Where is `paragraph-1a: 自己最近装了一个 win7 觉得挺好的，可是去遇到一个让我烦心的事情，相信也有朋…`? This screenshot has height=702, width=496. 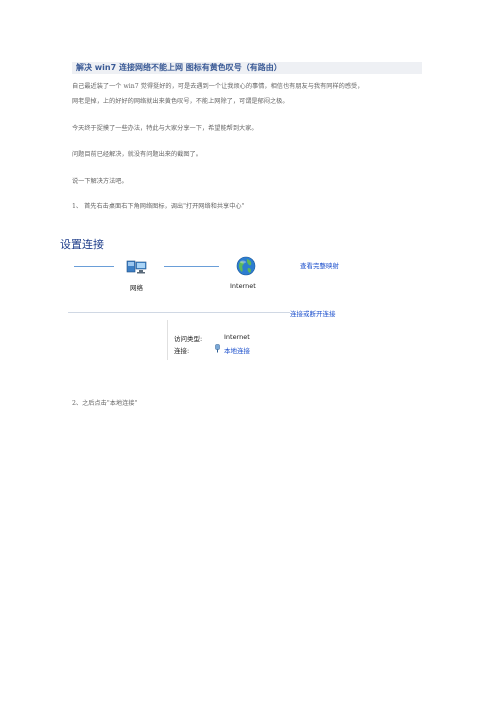 paragraph-1a: 自己最近装了一个 win7 觉得挺好的，可是去遇到一个让我烦心的事情，相信也有朋… is located at coordinates (218, 86).